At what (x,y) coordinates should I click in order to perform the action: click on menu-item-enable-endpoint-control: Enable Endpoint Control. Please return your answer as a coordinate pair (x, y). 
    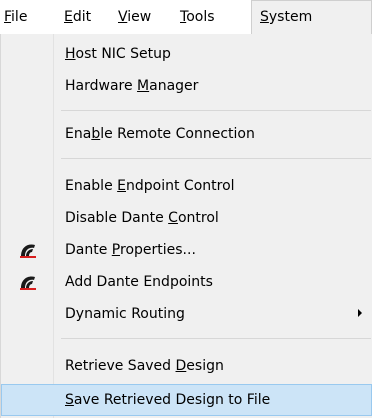
    Looking at the image, I should click on (186, 186).